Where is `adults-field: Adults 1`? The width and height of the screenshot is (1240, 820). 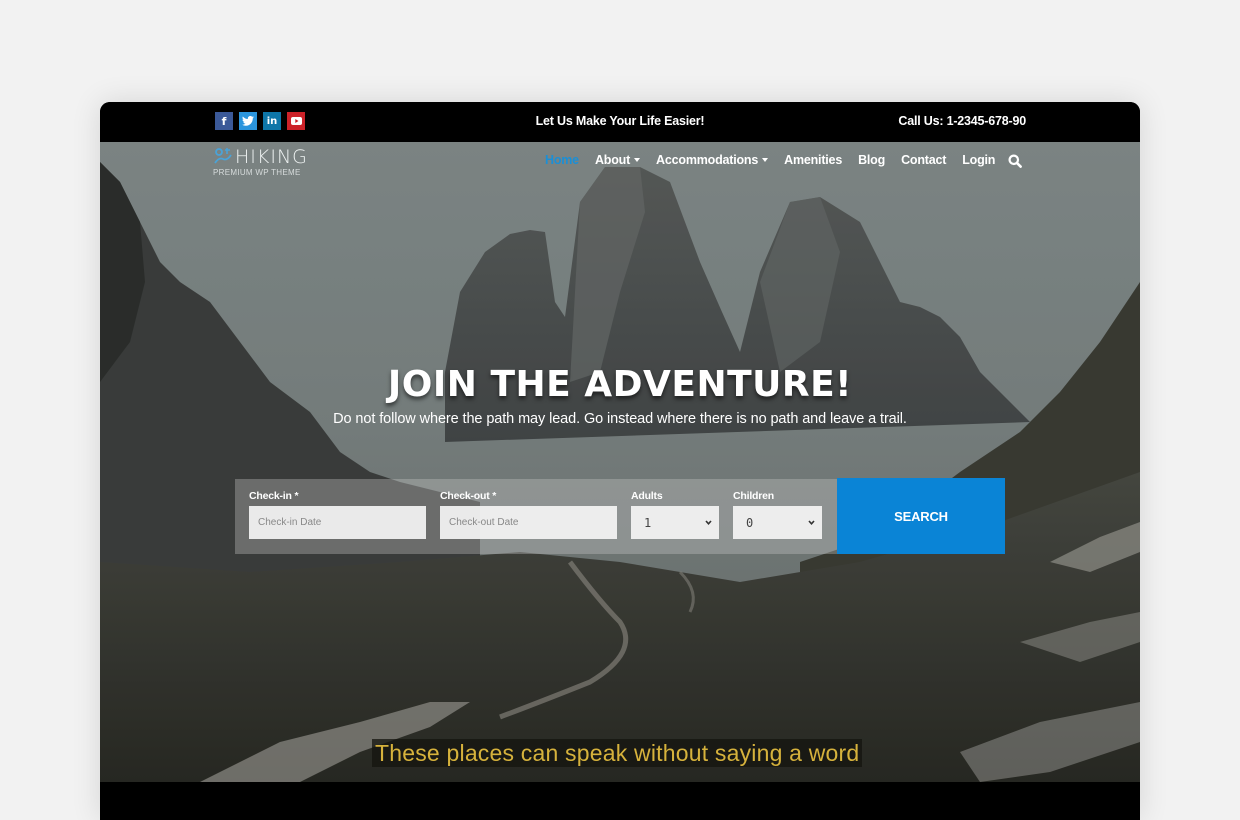
adults-field: Adults 1 is located at coordinates (675, 514).